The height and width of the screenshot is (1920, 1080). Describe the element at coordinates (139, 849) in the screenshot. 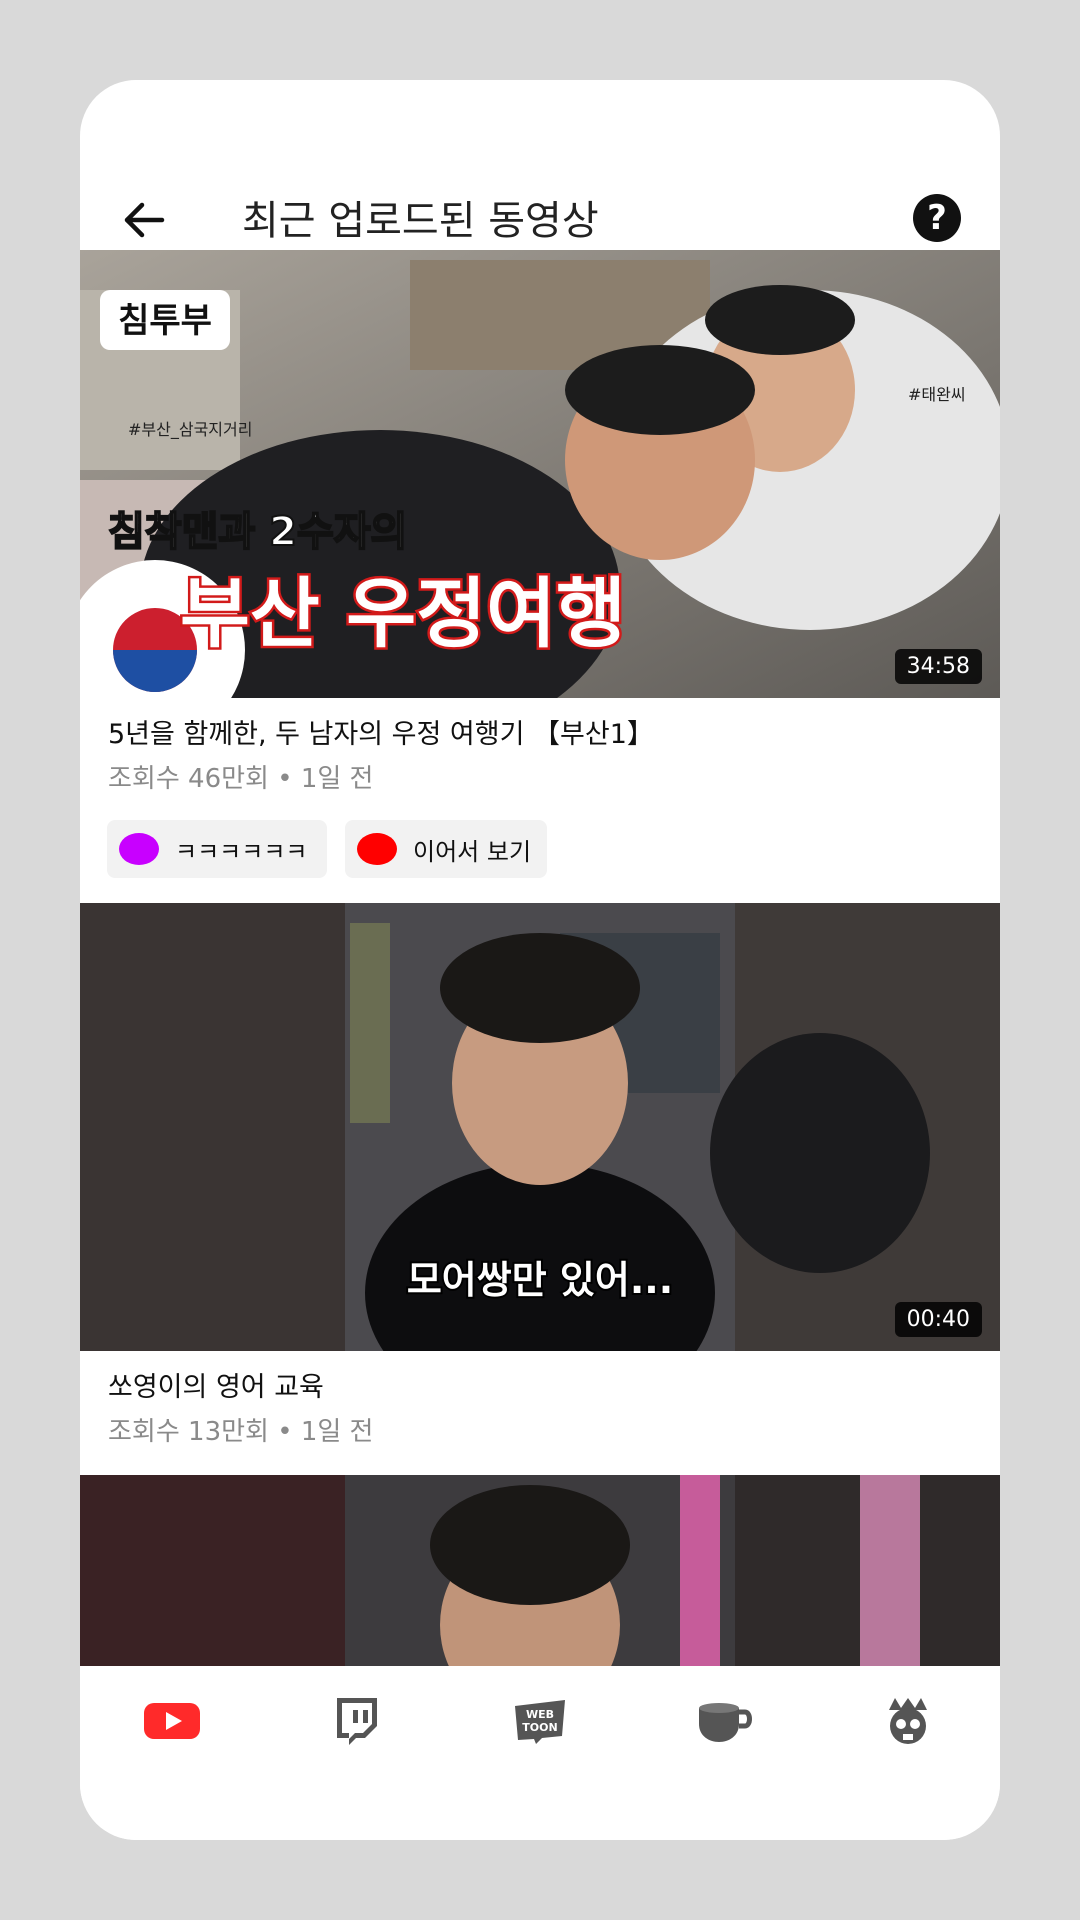

I see `purple-dot-icon` at that location.